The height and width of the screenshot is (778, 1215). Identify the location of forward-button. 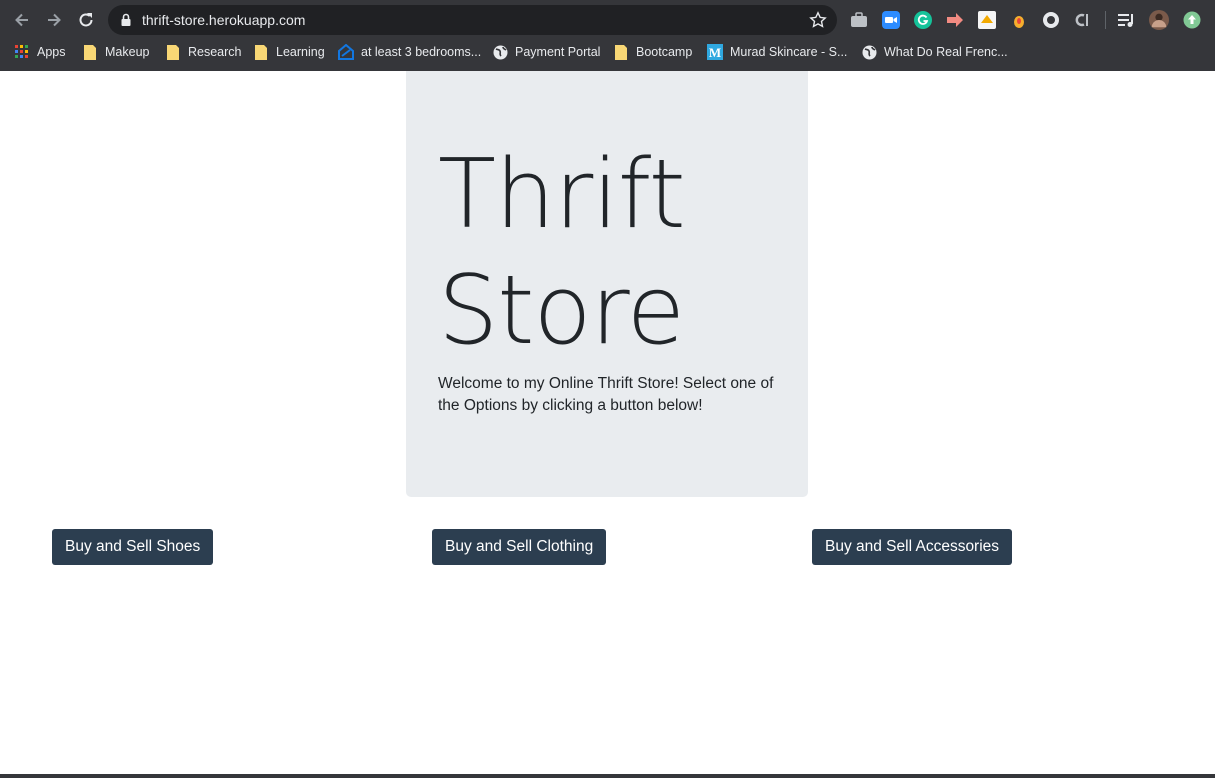
(54, 20).